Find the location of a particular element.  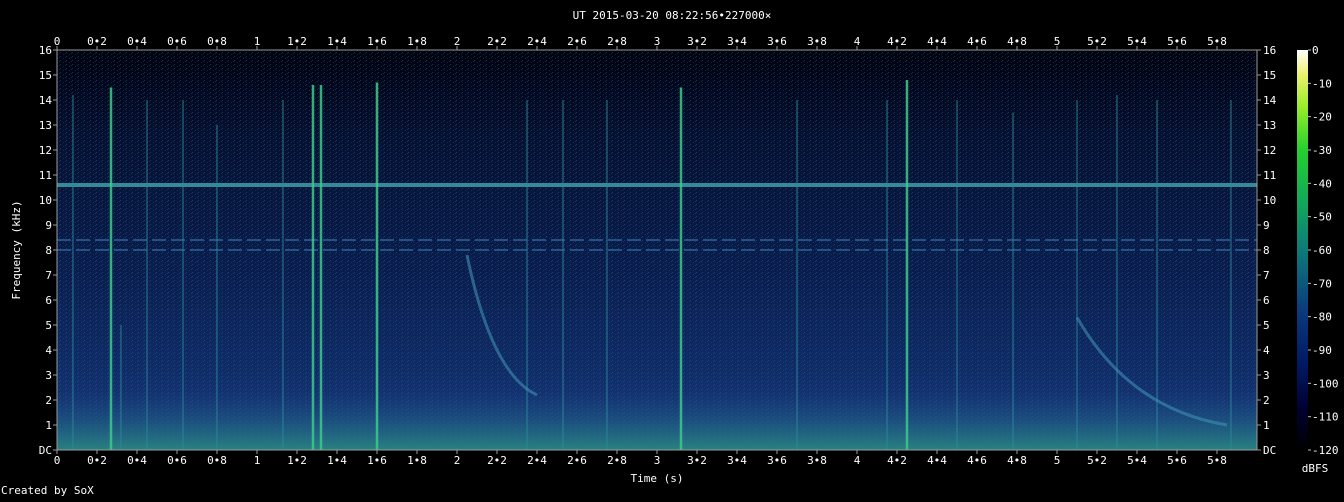

x-tick-label-top: 2•4 is located at coordinates (537, 41).